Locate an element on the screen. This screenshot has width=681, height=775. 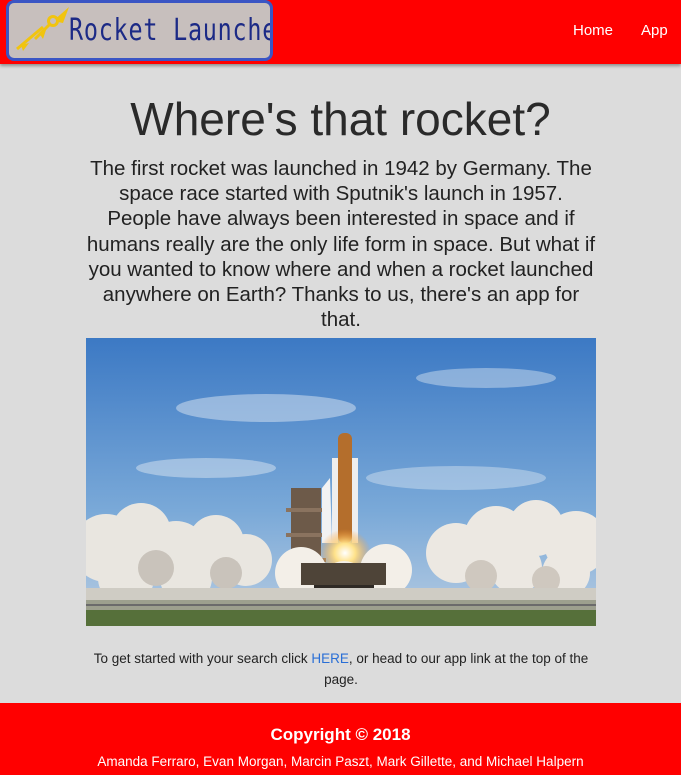
navbar: Rocket Launcher Home App is located at coordinates (340, 32).